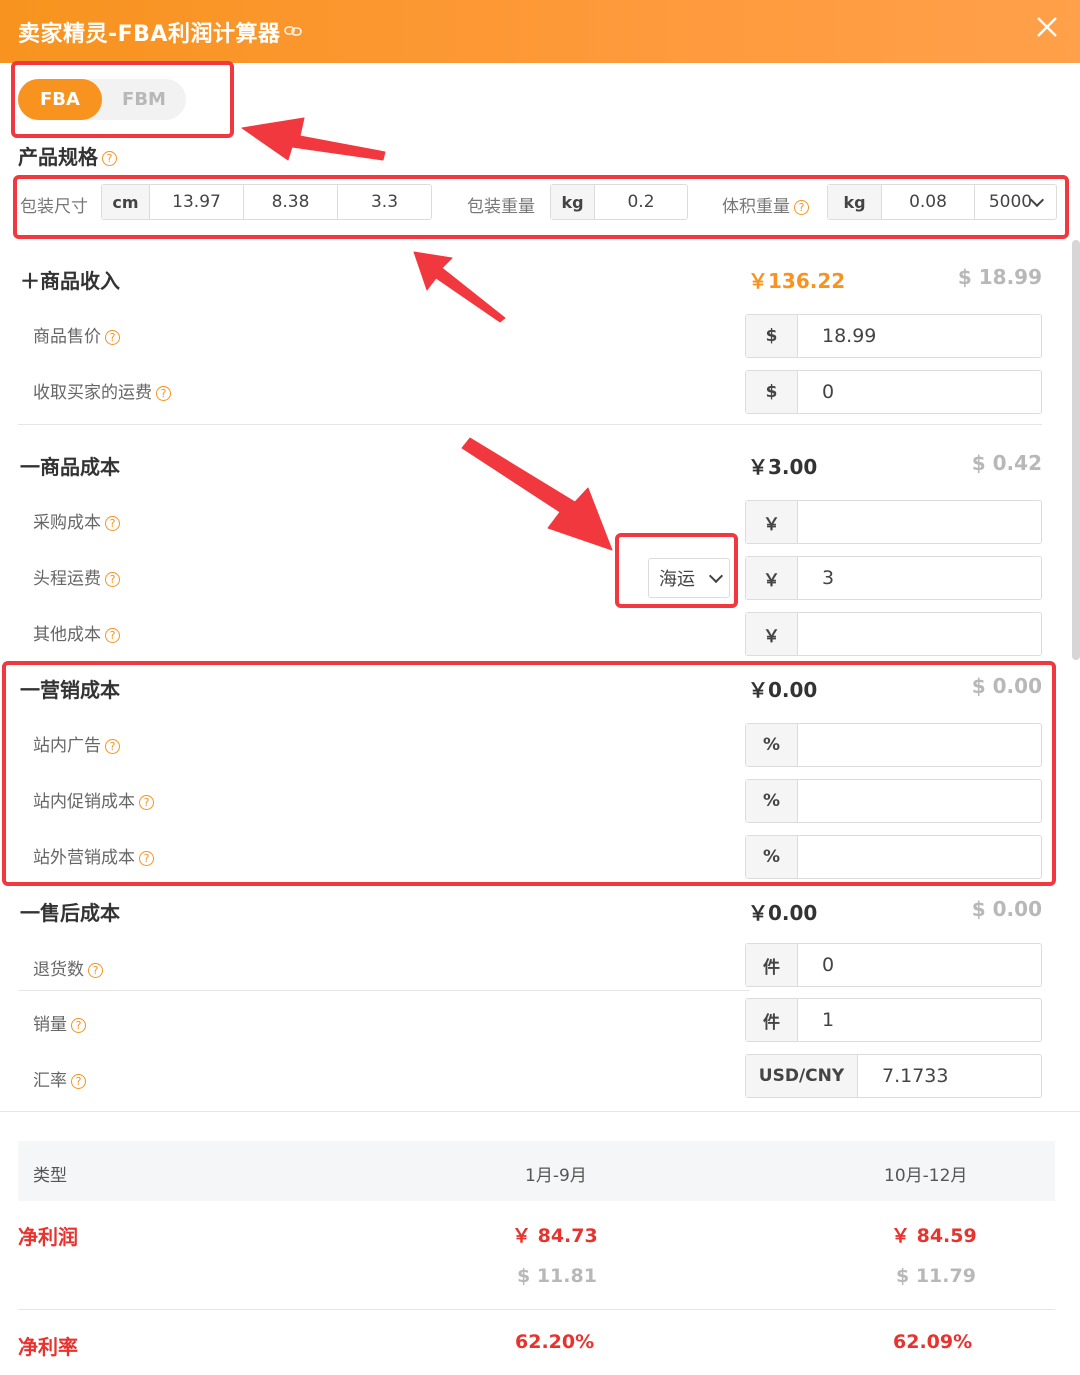 The width and height of the screenshot is (1080, 1375). I want to click on spec-title-text: 产品规格, so click(58, 157).